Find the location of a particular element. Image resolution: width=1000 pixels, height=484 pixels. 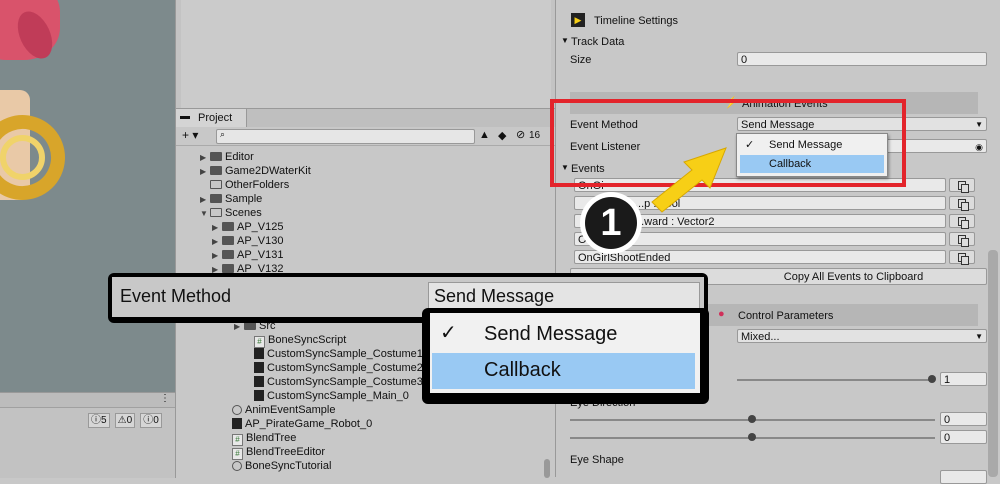

project-tree-item: ▶ AP_V130 is located at coordinates (247, 241).